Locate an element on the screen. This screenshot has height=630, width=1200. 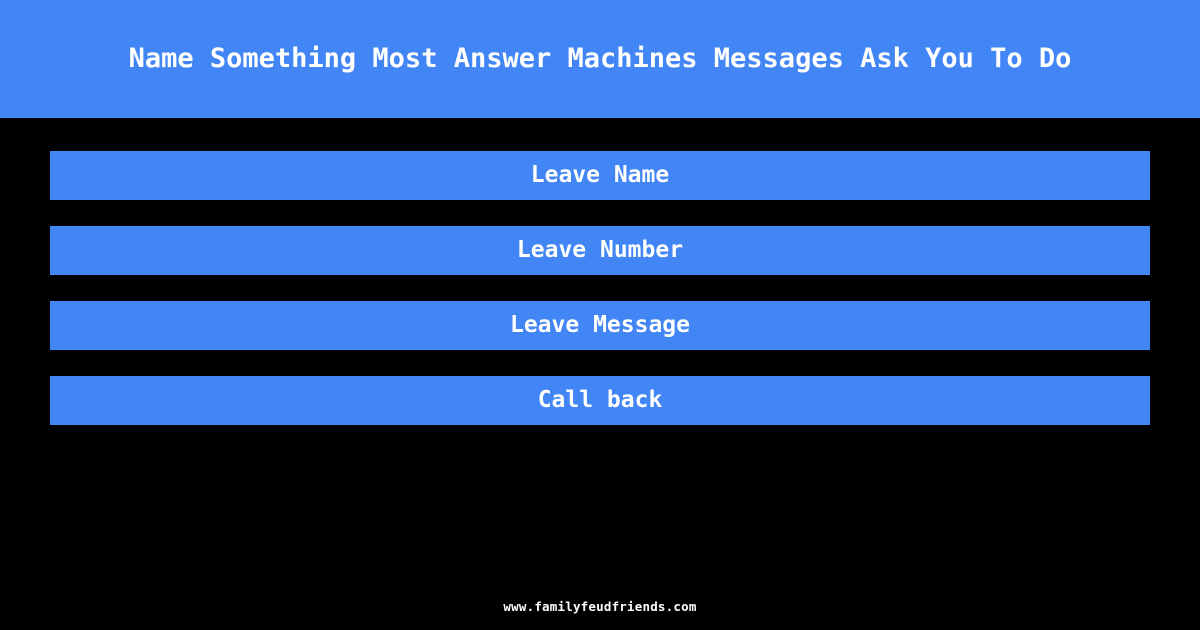
answer-label: Call back is located at coordinates (600, 400).